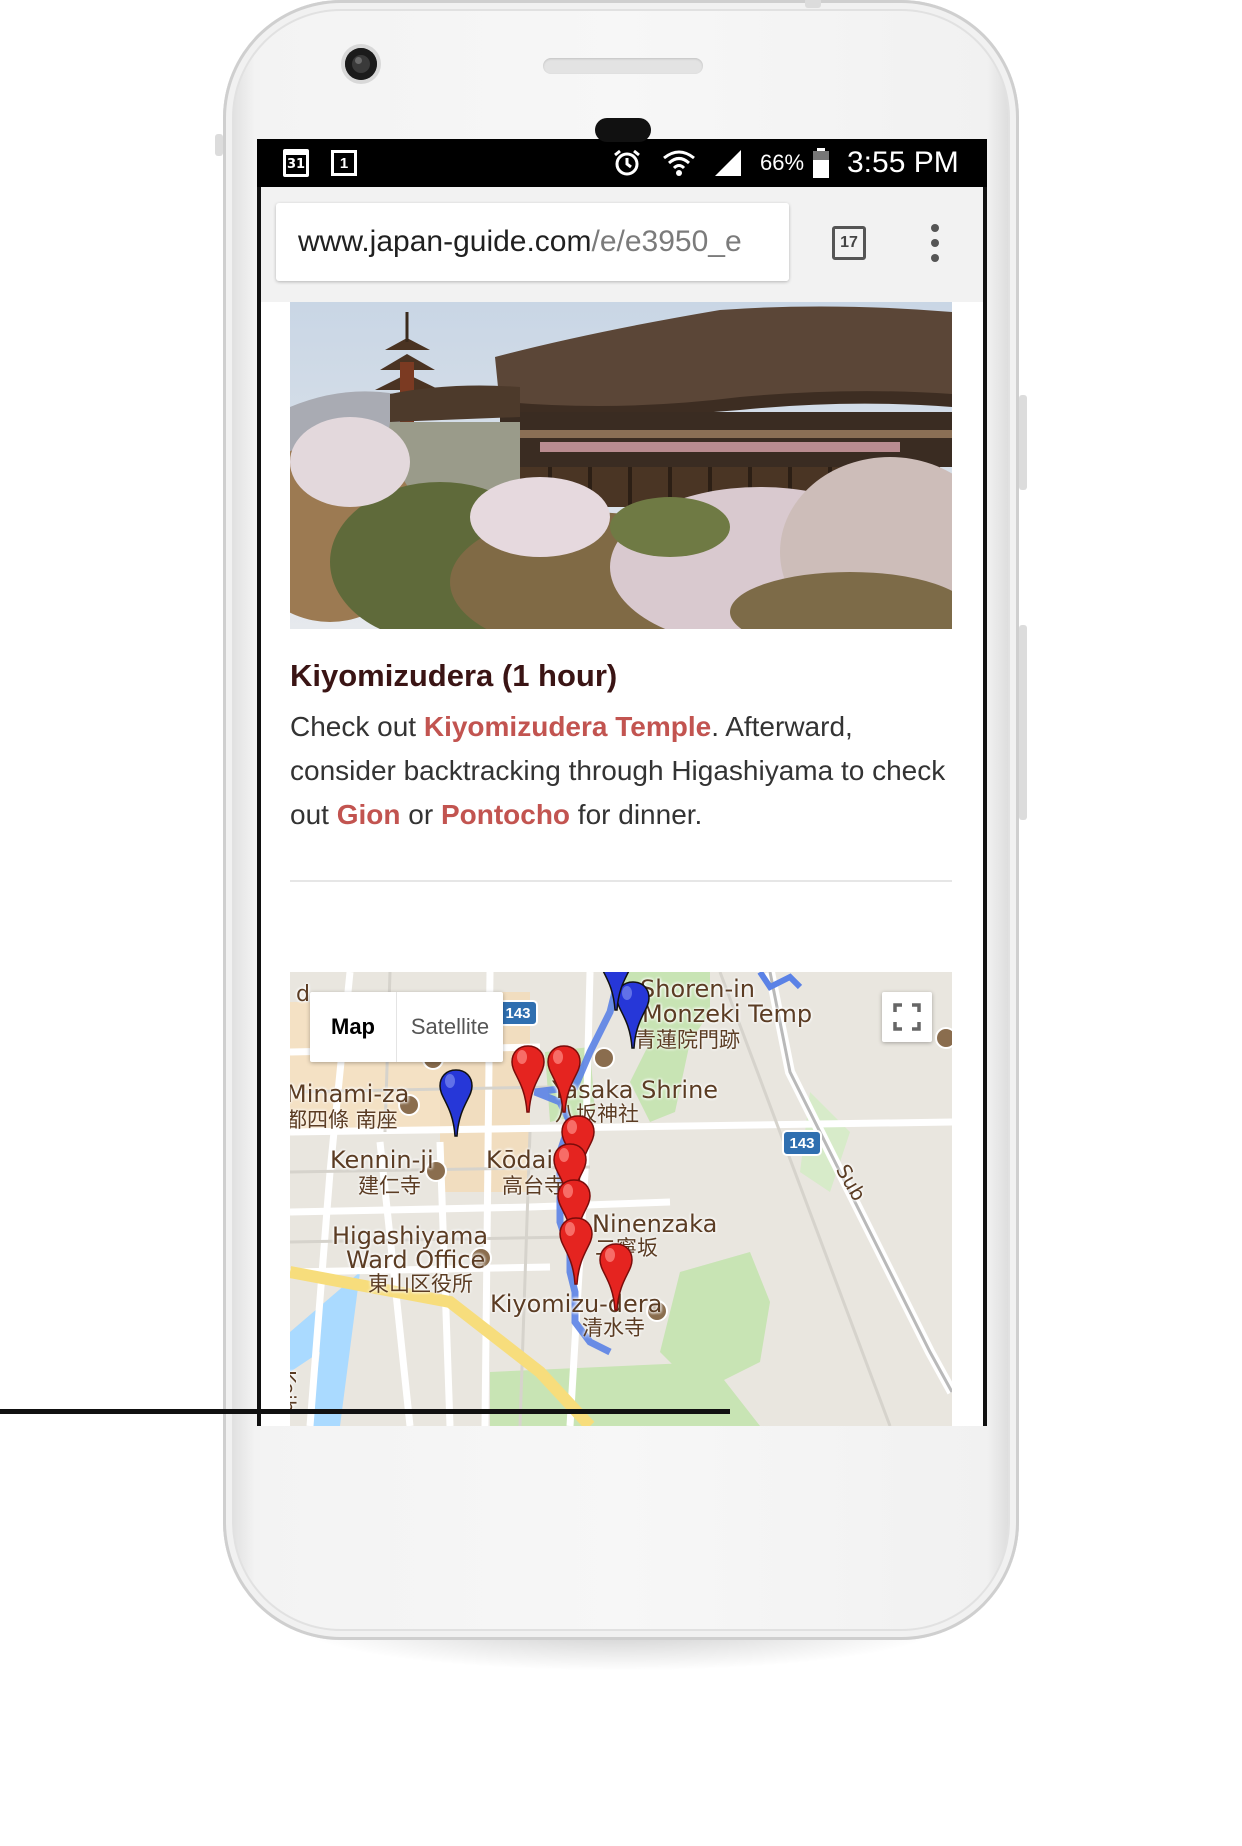 The width and height of the screenshot is (1242, 1846). What do you see at coordinates (361, 64) in the screenshot?
I see `front-camera` at bounding box center [361, 64].